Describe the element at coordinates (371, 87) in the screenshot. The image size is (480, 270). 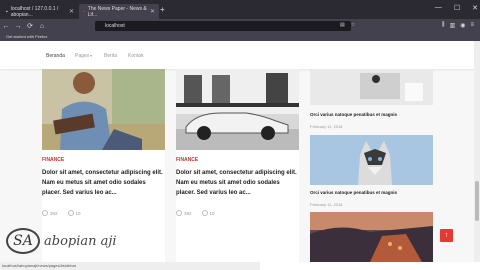
I see `sidebar-image-desk` at that location.